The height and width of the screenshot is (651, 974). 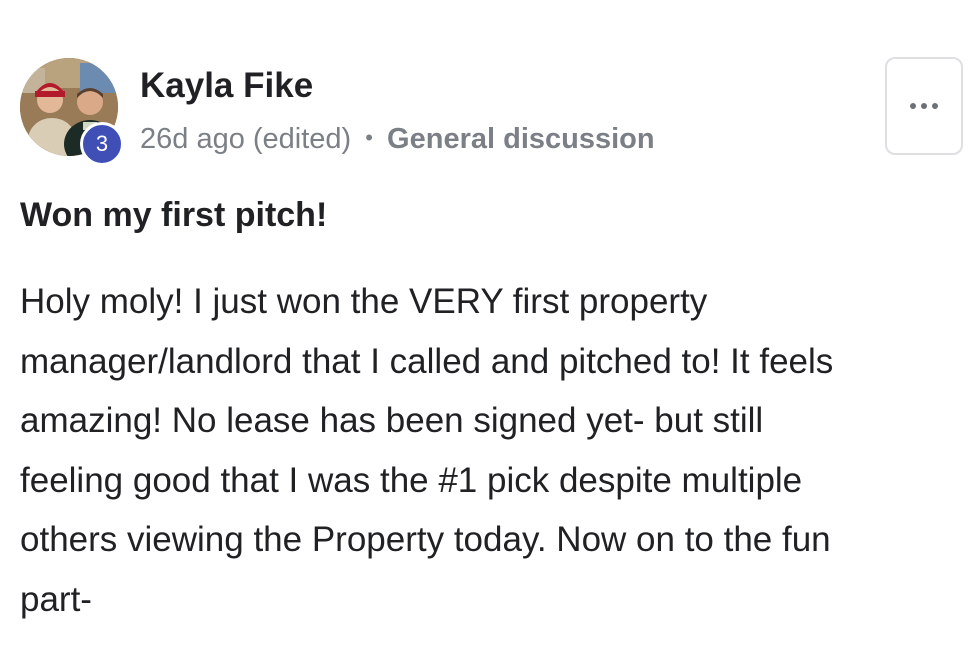 What do you see at coordinates (192, 139) in the screenshot?
I see `post-time: 26d ago` at bounding box center [192, 139].